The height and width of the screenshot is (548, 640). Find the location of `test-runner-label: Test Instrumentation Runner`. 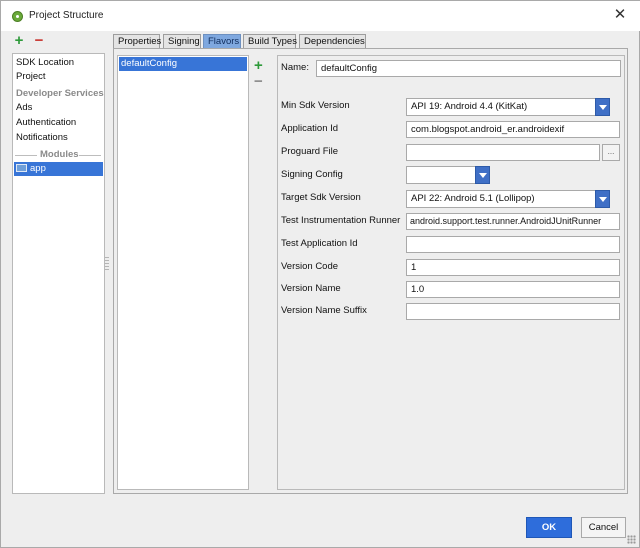

test-runner-label: Test Instrumentation Runner is located at coordinates (341, 220).